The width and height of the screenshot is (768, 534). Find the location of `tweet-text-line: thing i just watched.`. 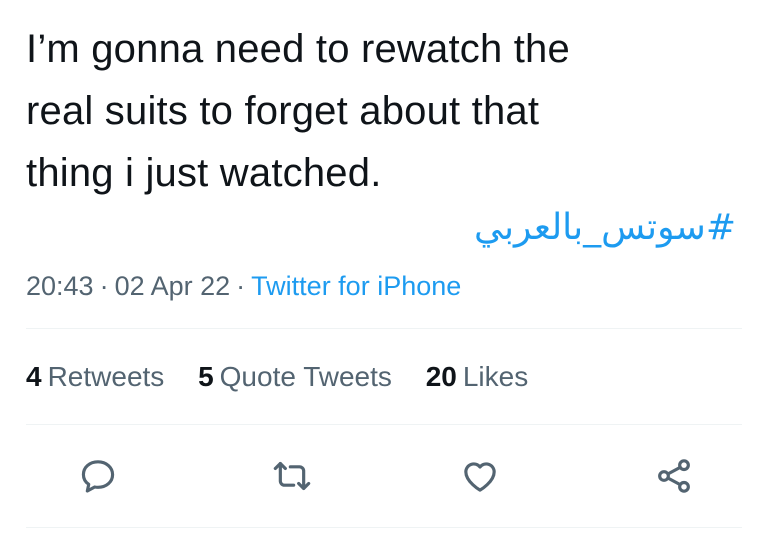

tweet-text-line: thing i just watched. is located at coordinates (204, 173).